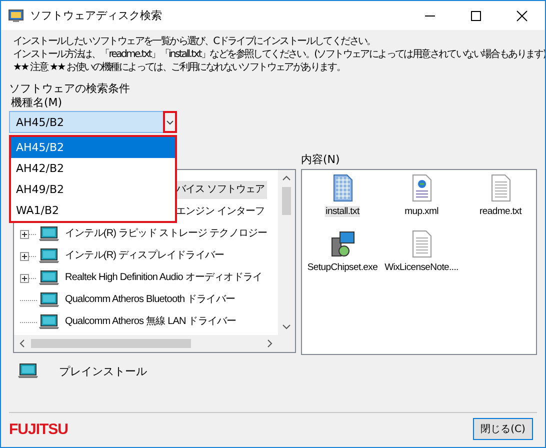 The height and width of the screenshot is (448, 546). Describe the element at coordinates (278, 54) in the screenshot. I see `instruction-text: インストール方法は、「readme.txt」「install.txt」などを参照してください。(ソフトウェアによっては用意されていない場合もあります)` at that location.